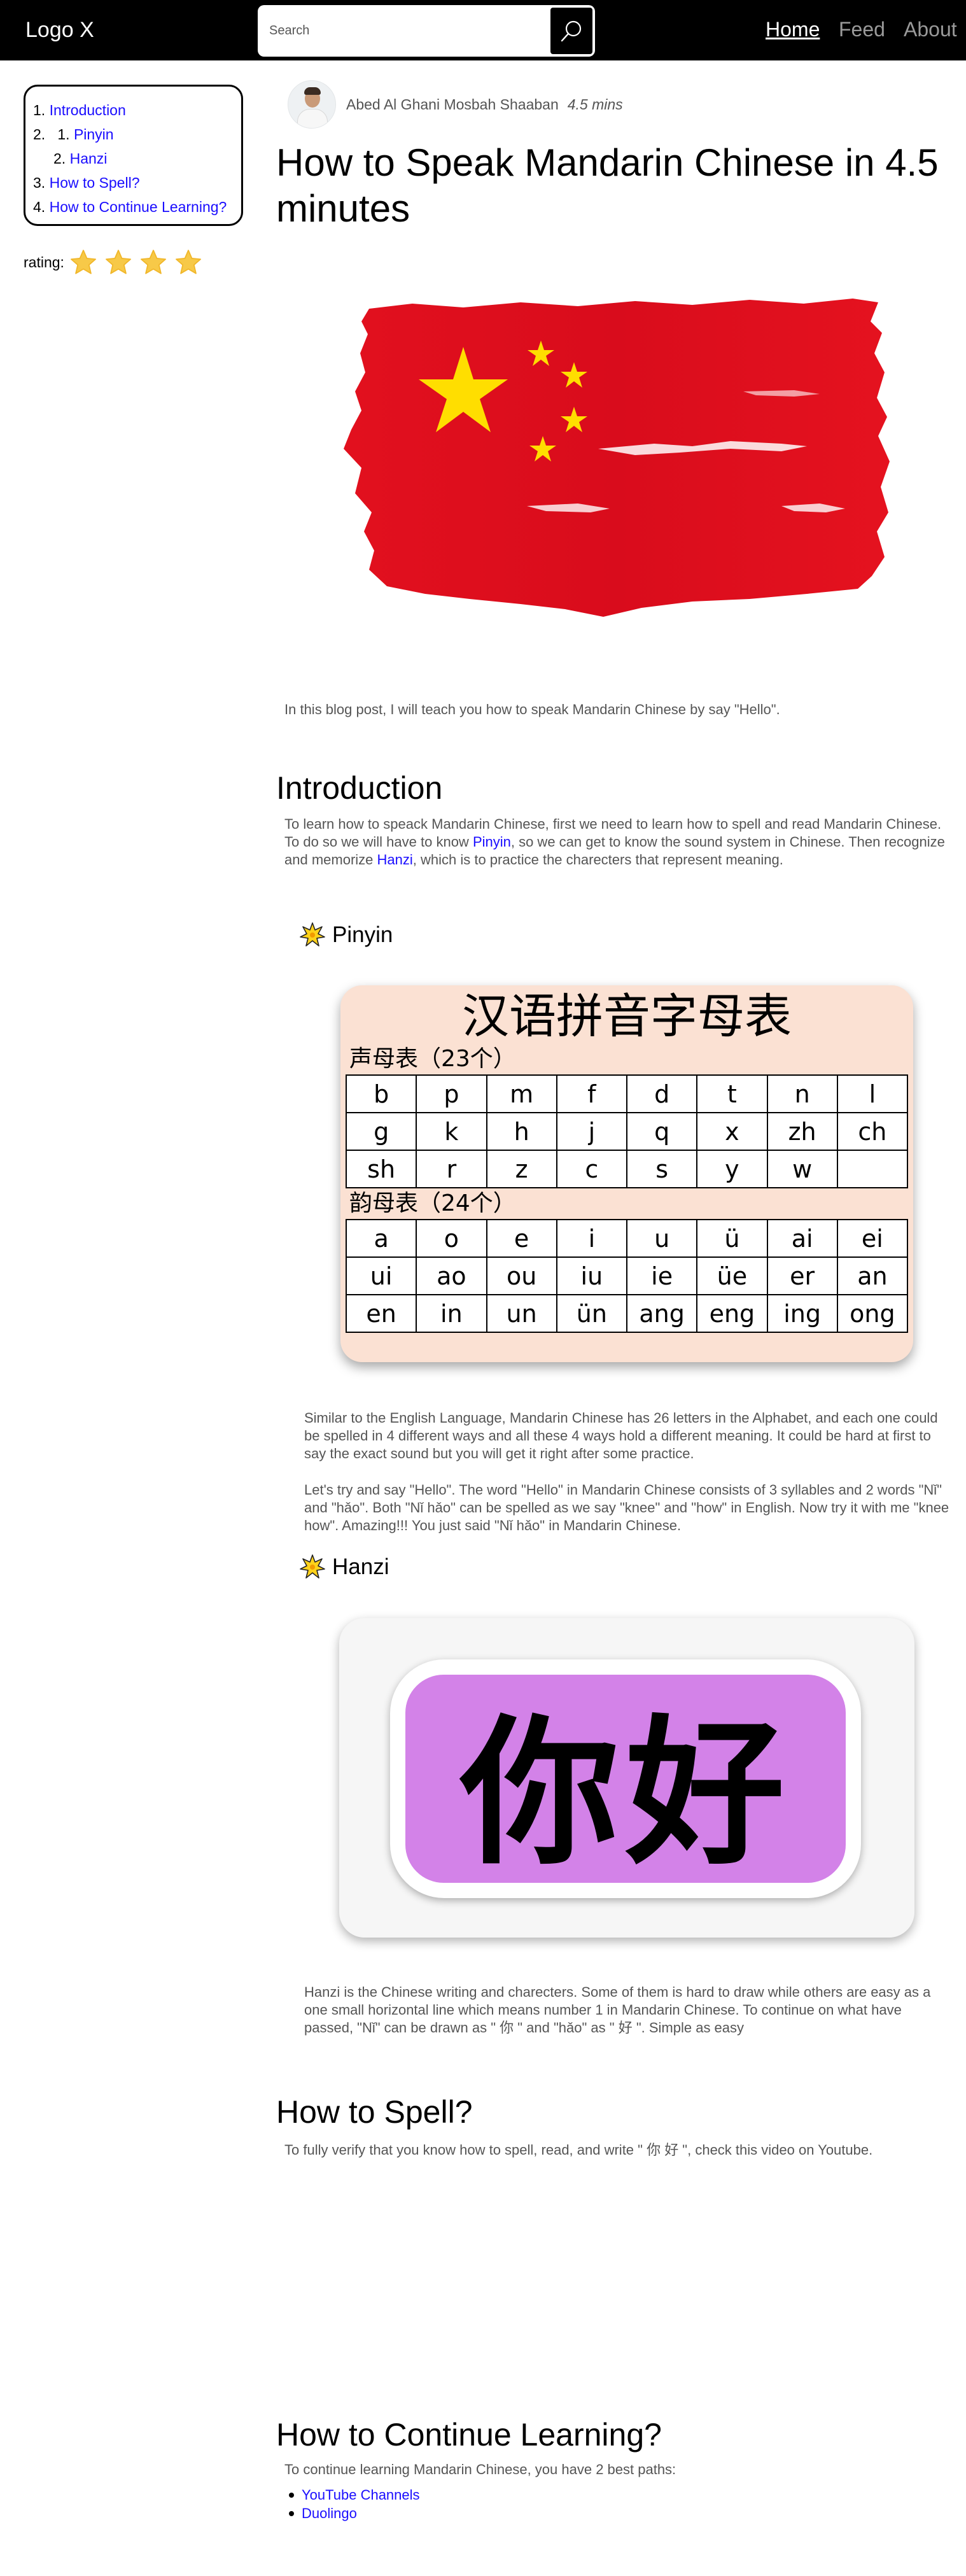  Describe the element at coordinates (616, 462) in the screenshot. I see `china-flag-image` at that location.